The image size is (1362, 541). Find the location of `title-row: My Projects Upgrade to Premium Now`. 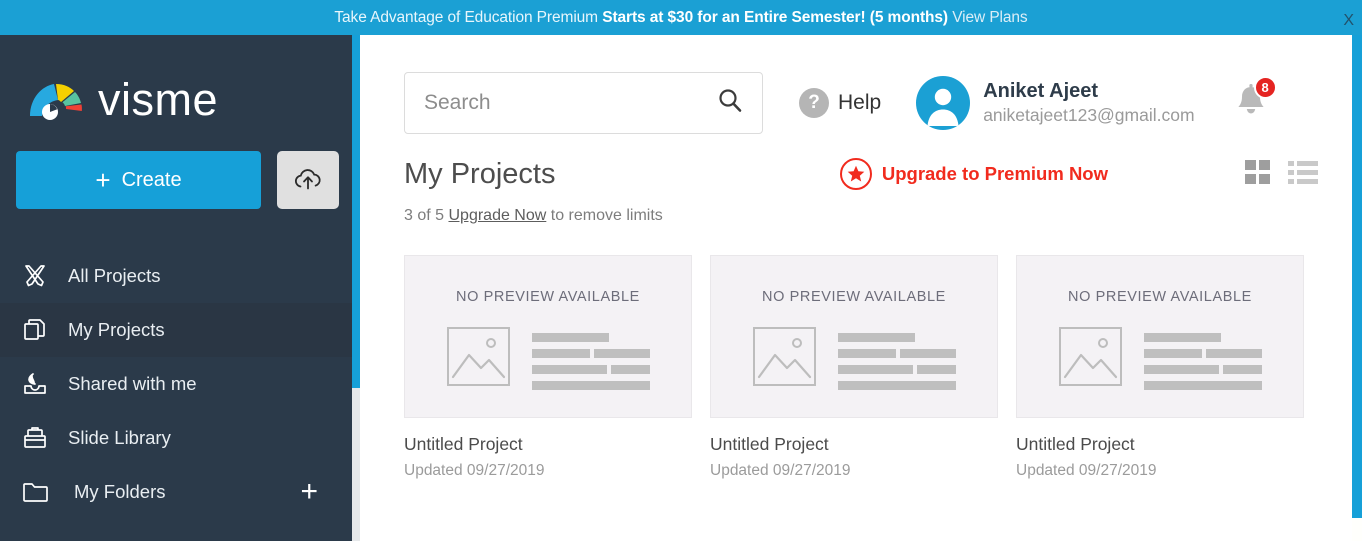

title-row: My Projects Upgrade to Premium Now is located at coordinates (860, 167).